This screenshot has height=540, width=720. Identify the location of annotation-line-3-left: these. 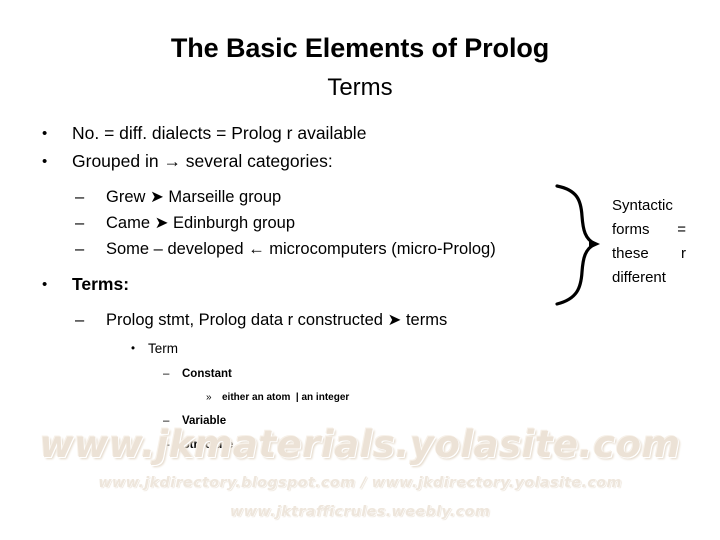
(630, 253).